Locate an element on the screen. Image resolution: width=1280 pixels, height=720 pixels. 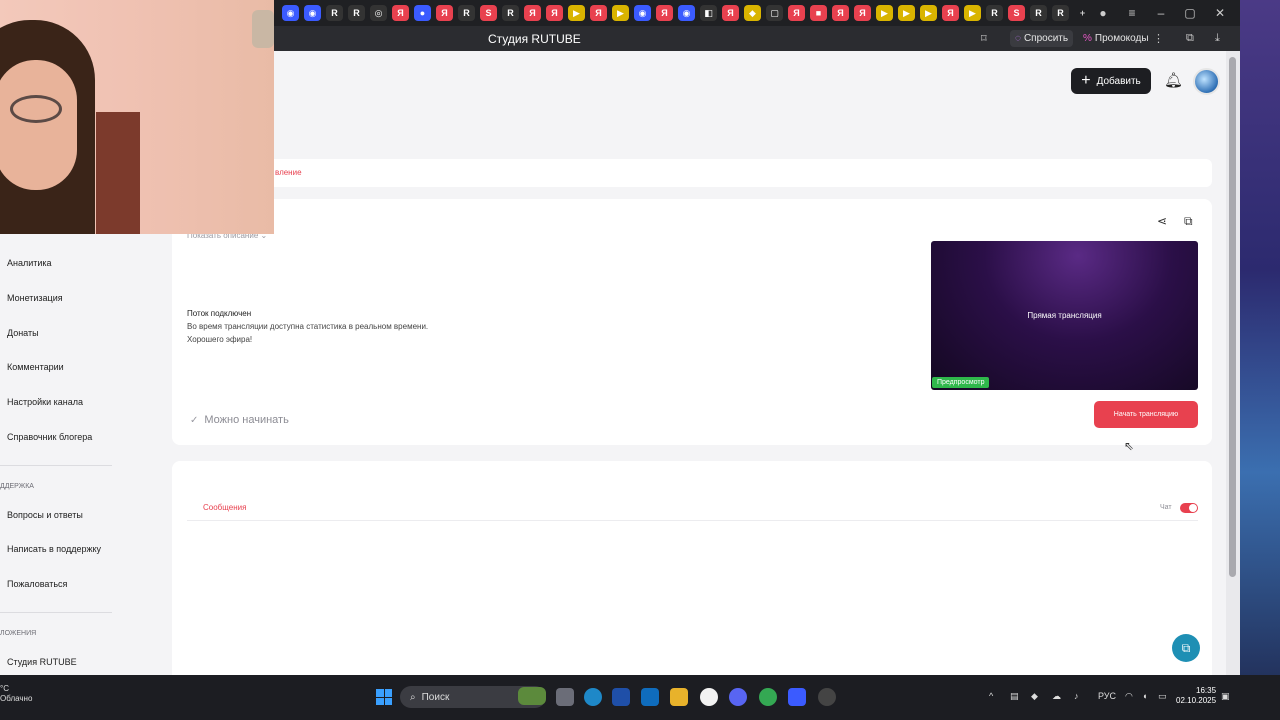
add-button: + Добавить is located at coordinates (1111, 81).